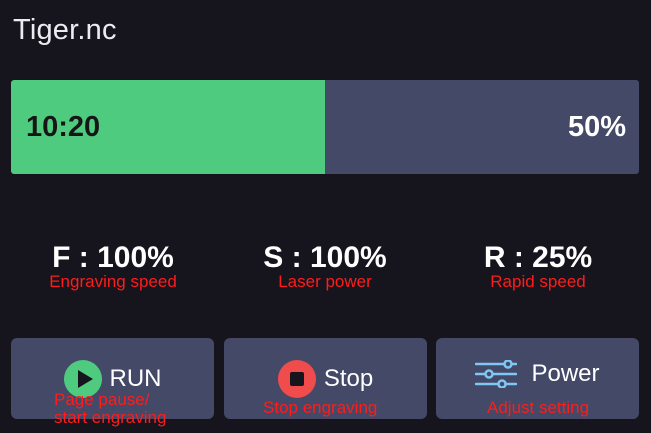 The height and width of the screenshot is (433, 651). I want to click on feed-rate-value: F : 100%, so click(113, 257).